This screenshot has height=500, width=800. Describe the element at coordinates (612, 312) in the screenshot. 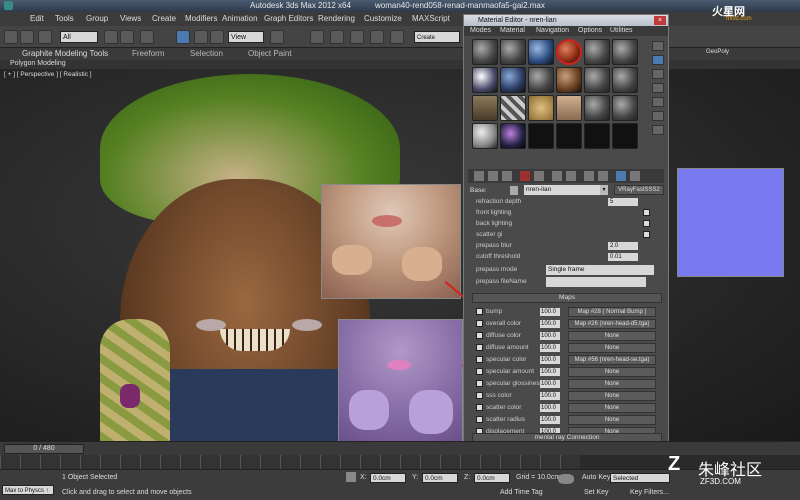

I see `map-slot-button: Map #28 ( Normal Bump )` at that location.